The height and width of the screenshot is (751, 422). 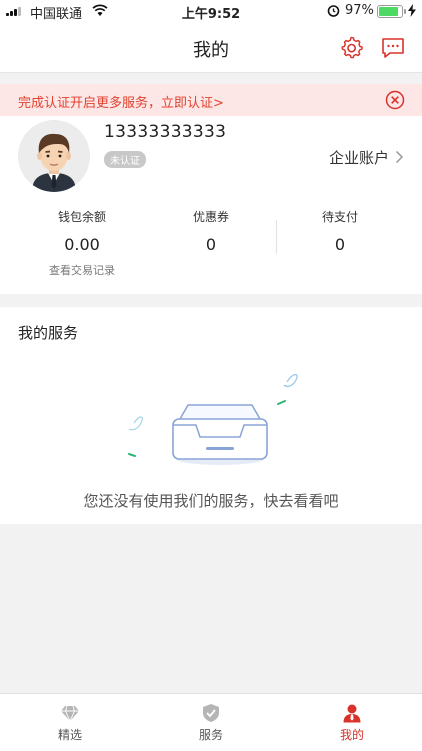 I want to click on alarm-icon, so click(x=333, y=11).